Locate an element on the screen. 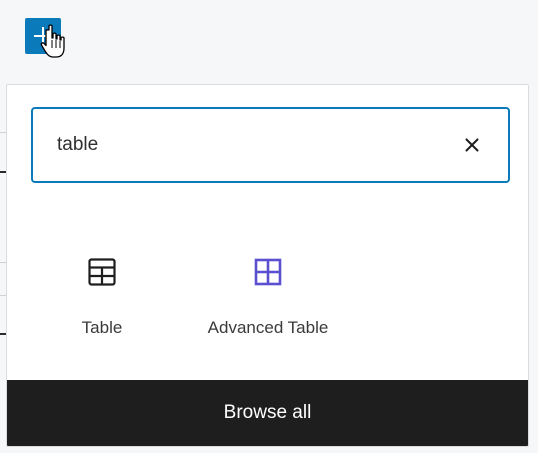 The height and width of the screenshot is (453, 538). close-icon is located at coordinates (472, 145).